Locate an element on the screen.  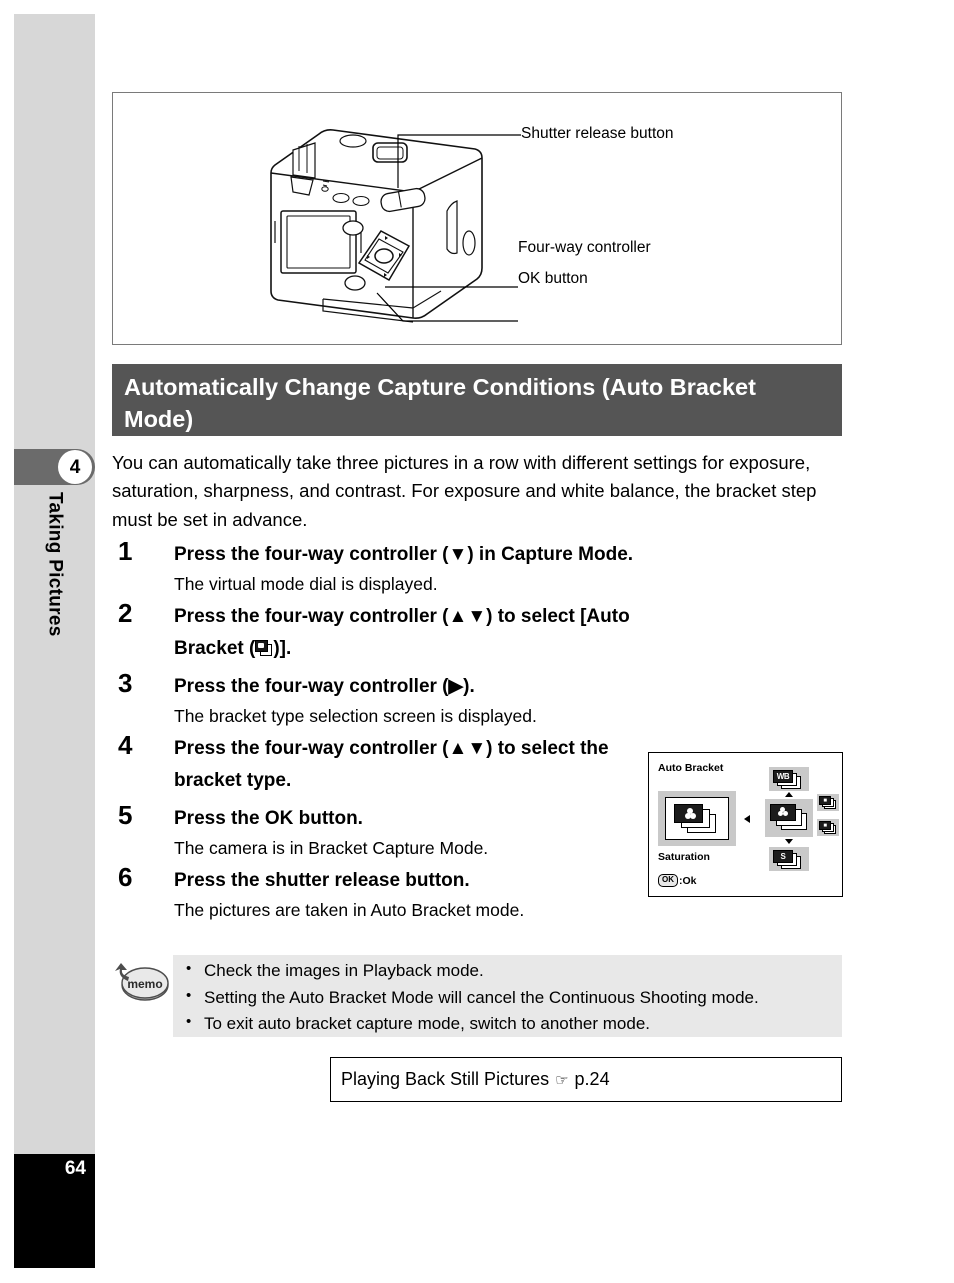
chapter-title-text: Taking Pictures is located at coordinates (55, 564).